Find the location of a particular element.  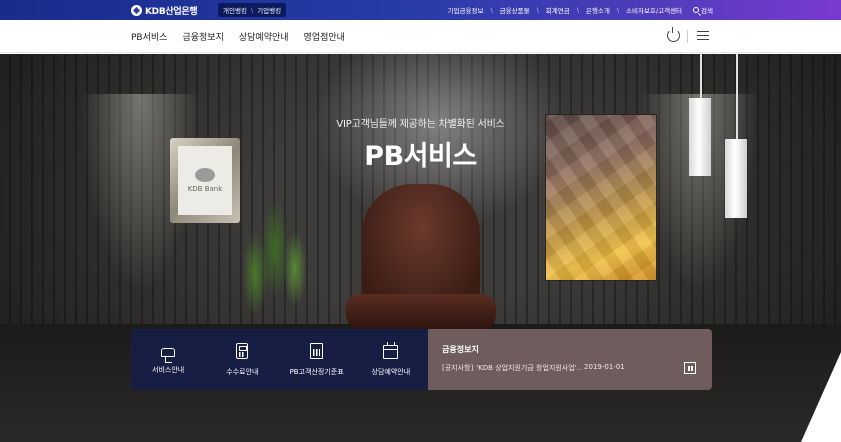

quick-item-pb-criteria: PB고객산정기준표 is located at coordinates (317, 359).